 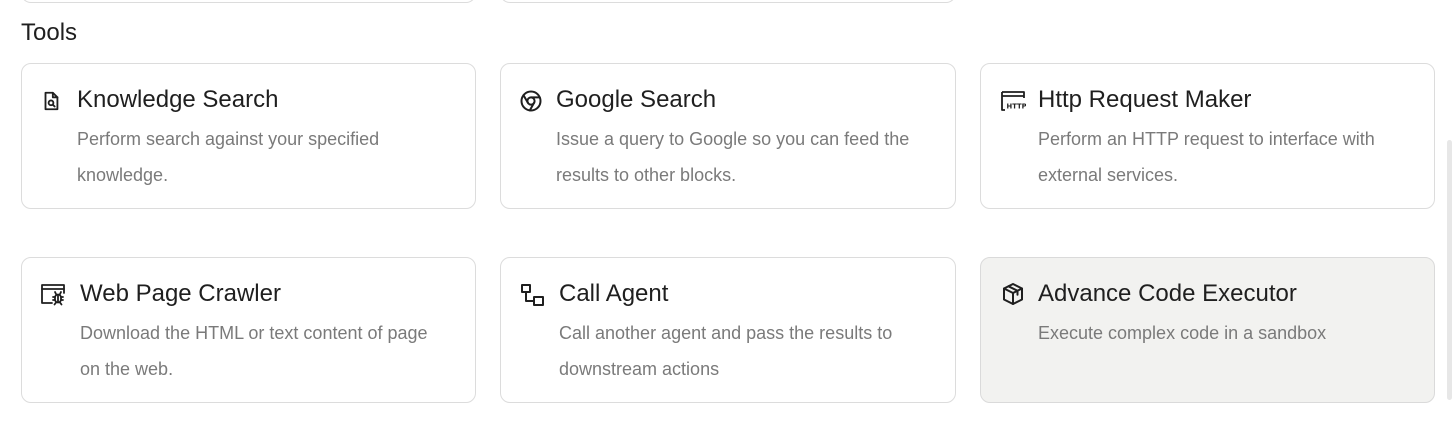 I want to click on chrome-icon, so click(x=531, y=101).